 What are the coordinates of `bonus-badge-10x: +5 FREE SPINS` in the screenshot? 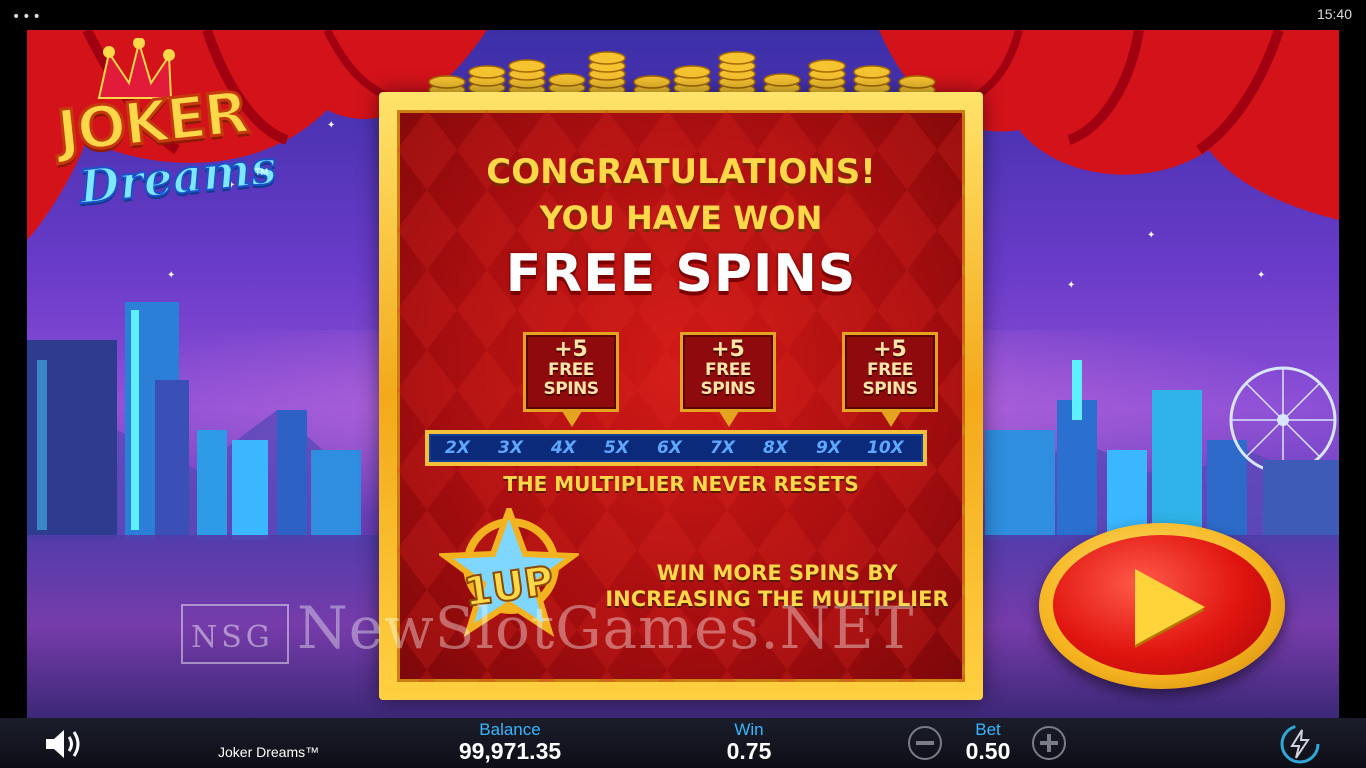 It's located at (890, 379).